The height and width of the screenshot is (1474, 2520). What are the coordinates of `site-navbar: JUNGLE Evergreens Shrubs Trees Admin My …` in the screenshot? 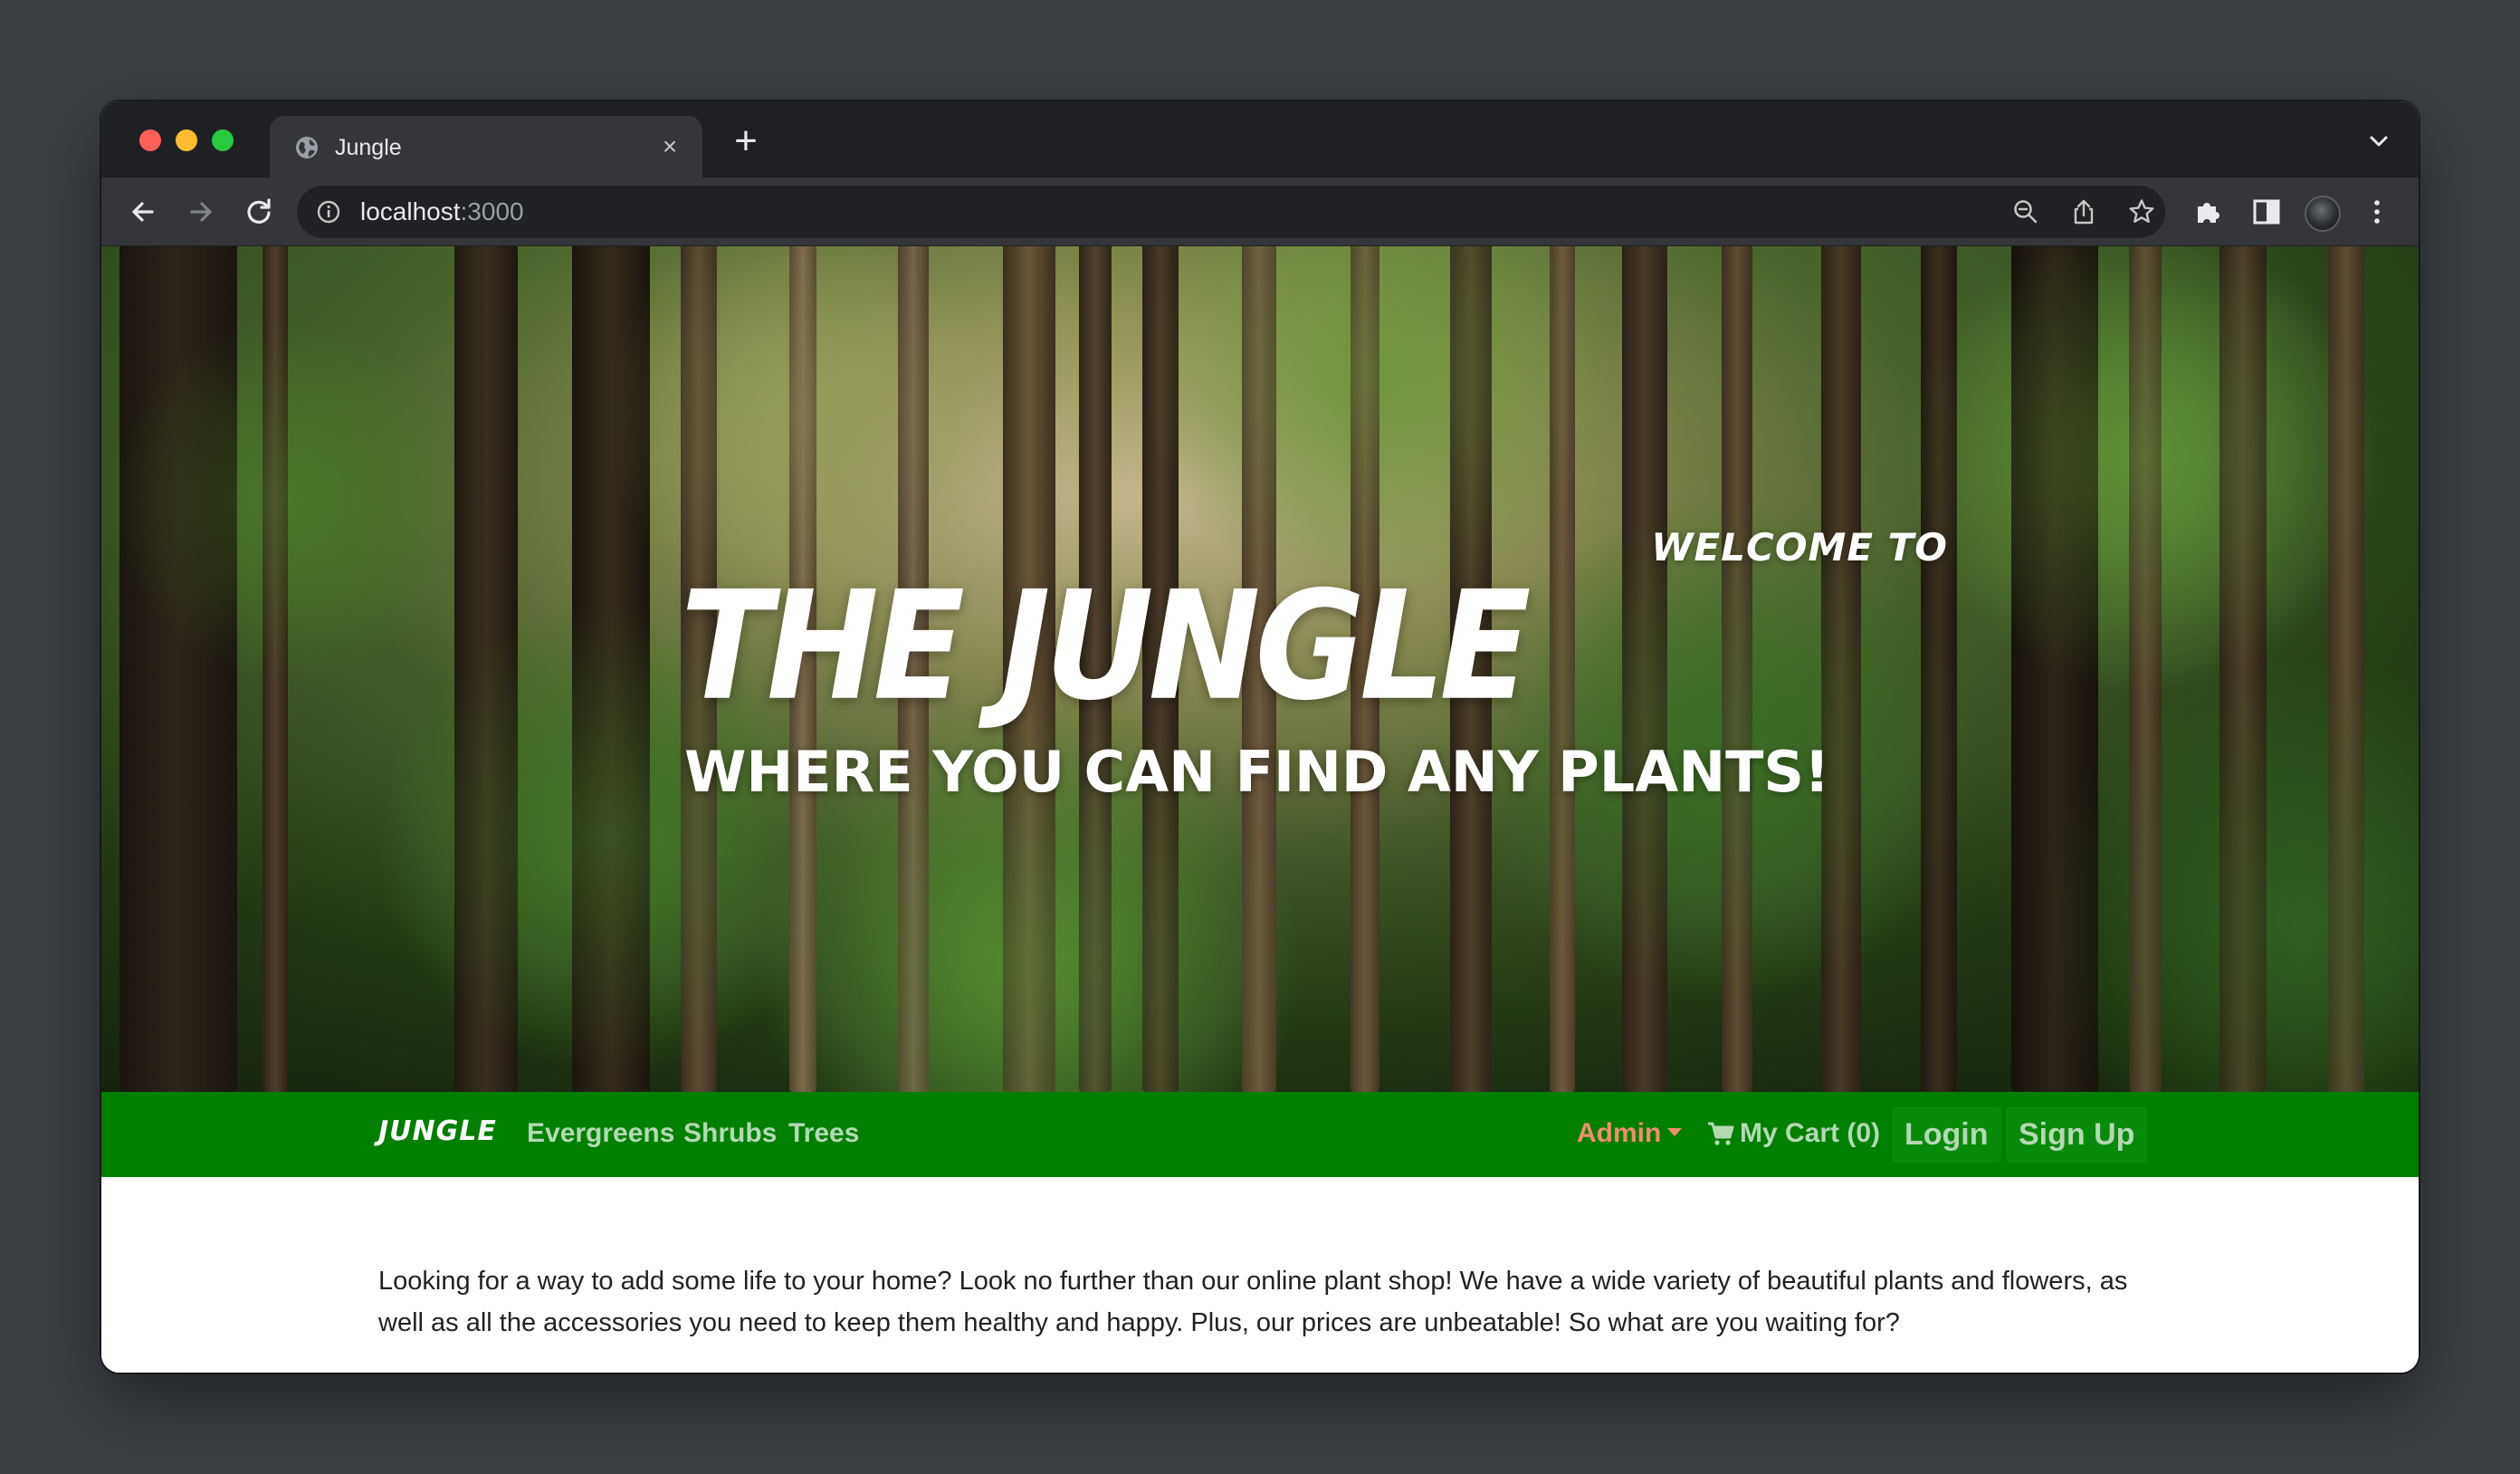 It's located at (1260, 1134).